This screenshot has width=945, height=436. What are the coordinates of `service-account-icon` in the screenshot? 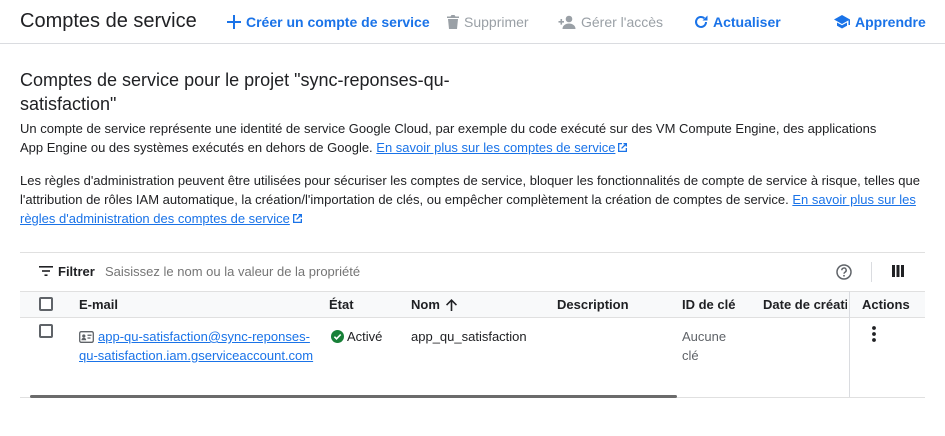 It's located at (86, 337).